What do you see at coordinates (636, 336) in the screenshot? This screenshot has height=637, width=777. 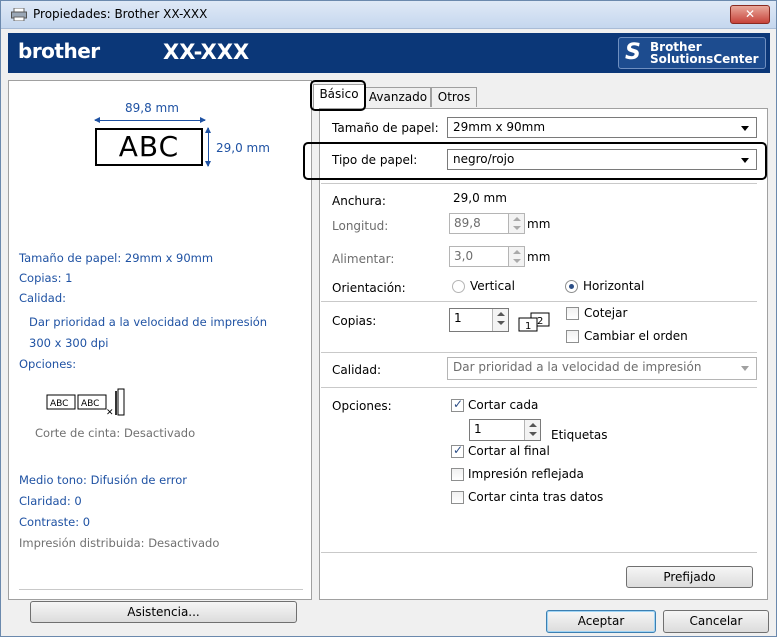 I see `reverse-order-label: Cambiar el orden` at bounding box center [636, 336].